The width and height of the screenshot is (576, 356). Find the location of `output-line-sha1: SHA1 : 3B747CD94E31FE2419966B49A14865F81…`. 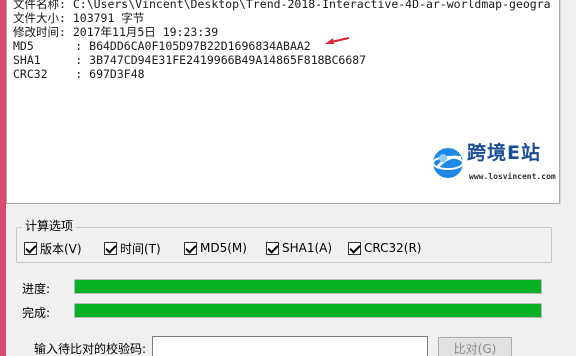

output-line-sha1: SHA1 : 3B747CD94E31FE2419966B49A14865F81… is located at coordinates (190, 60).